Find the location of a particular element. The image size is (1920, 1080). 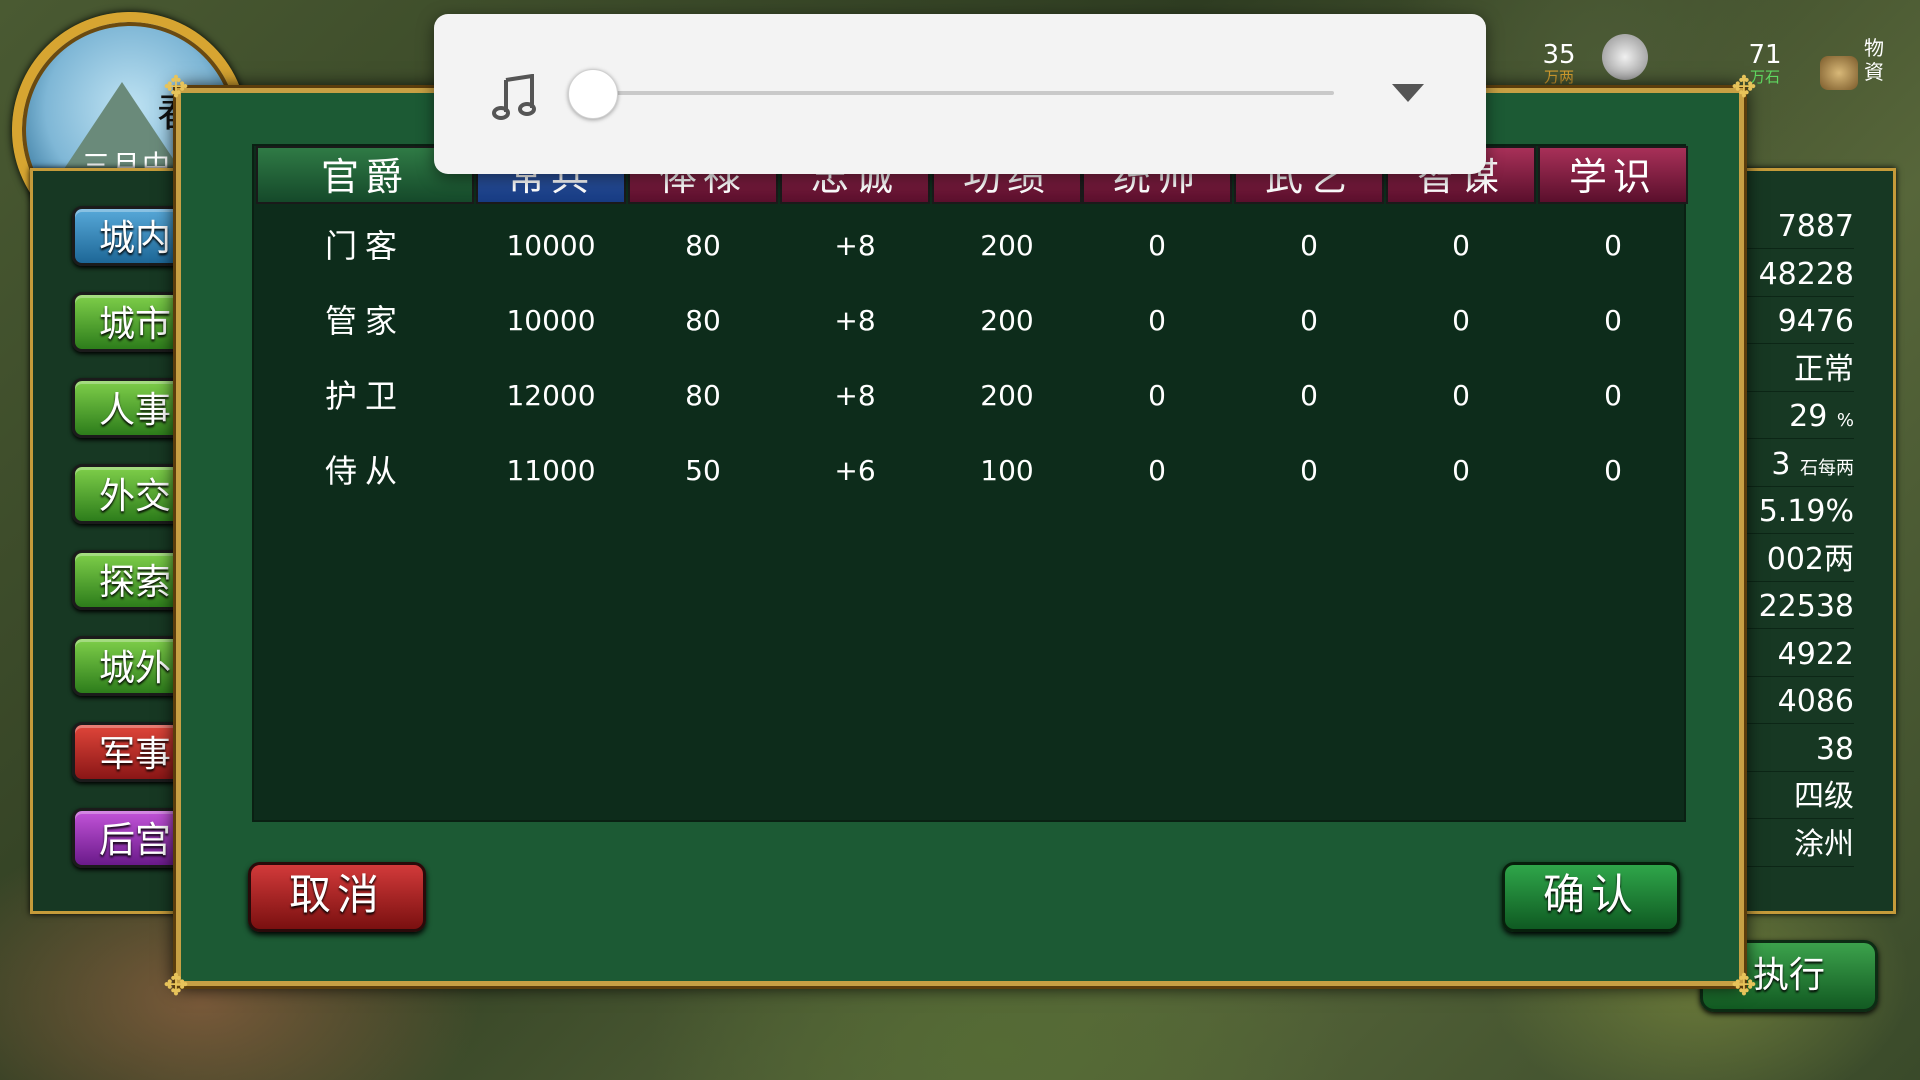

city-stat-value: 4086 is located at coordinates (1800, 702).